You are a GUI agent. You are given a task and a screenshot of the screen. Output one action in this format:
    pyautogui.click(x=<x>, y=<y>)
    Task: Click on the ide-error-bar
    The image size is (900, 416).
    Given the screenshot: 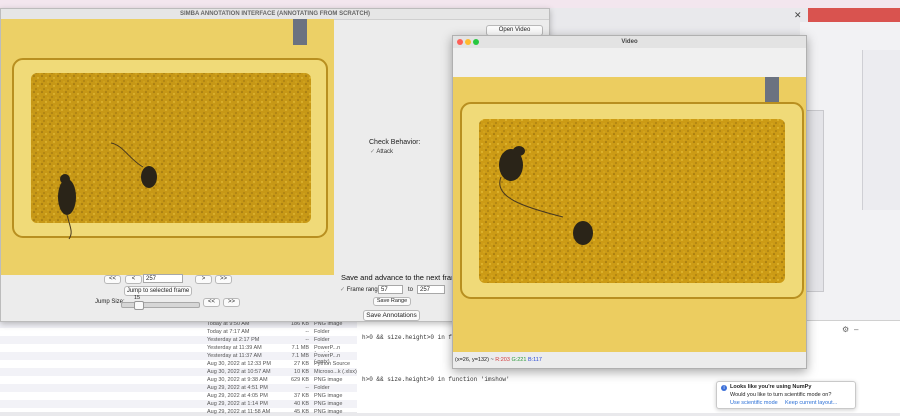 What is the action you would take?
    pyautogui.click(x=854, y=15)
    